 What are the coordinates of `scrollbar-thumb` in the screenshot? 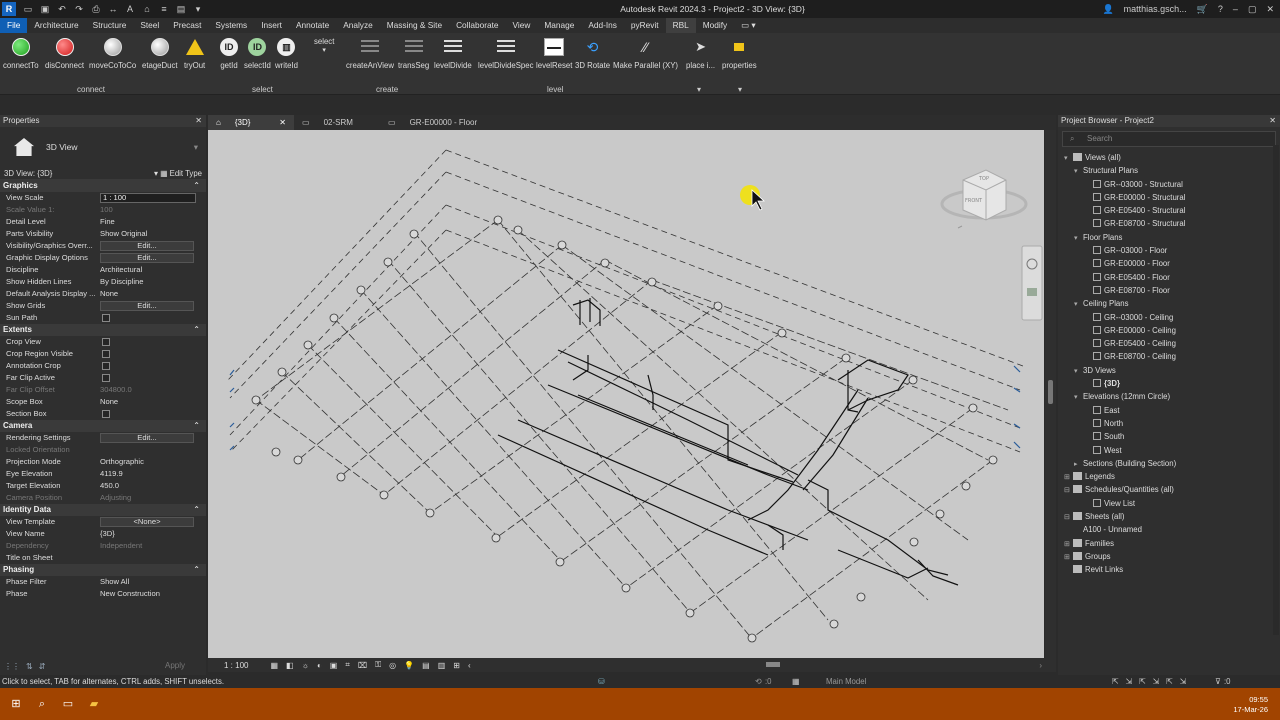 It's located at (1050, 392).